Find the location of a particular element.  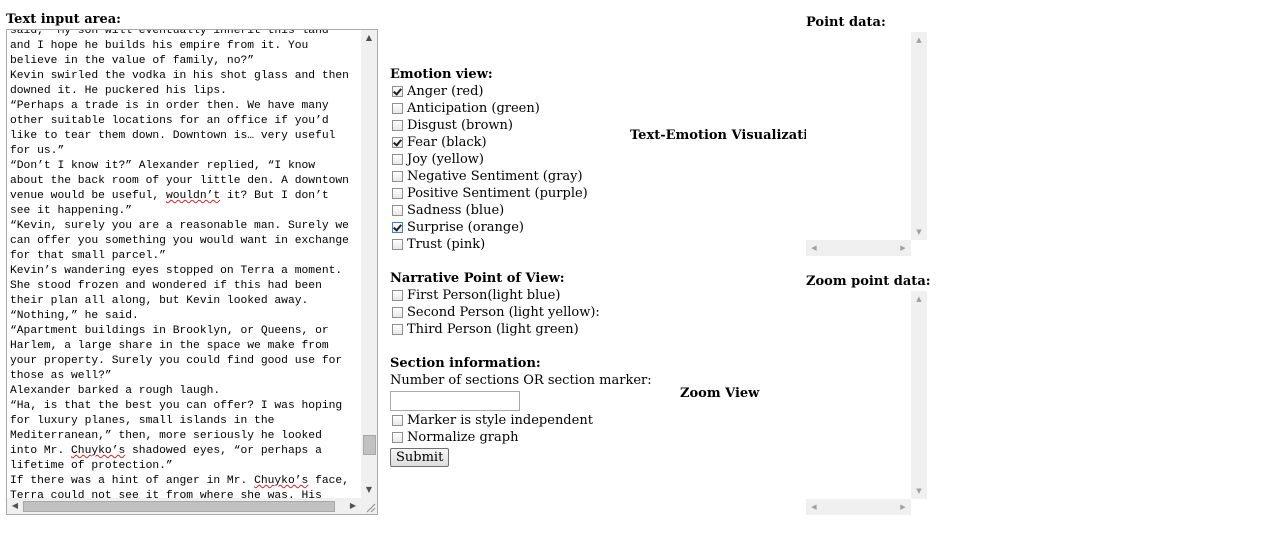

option-label: Disgust (brown) is located at coordinates (460, 125).